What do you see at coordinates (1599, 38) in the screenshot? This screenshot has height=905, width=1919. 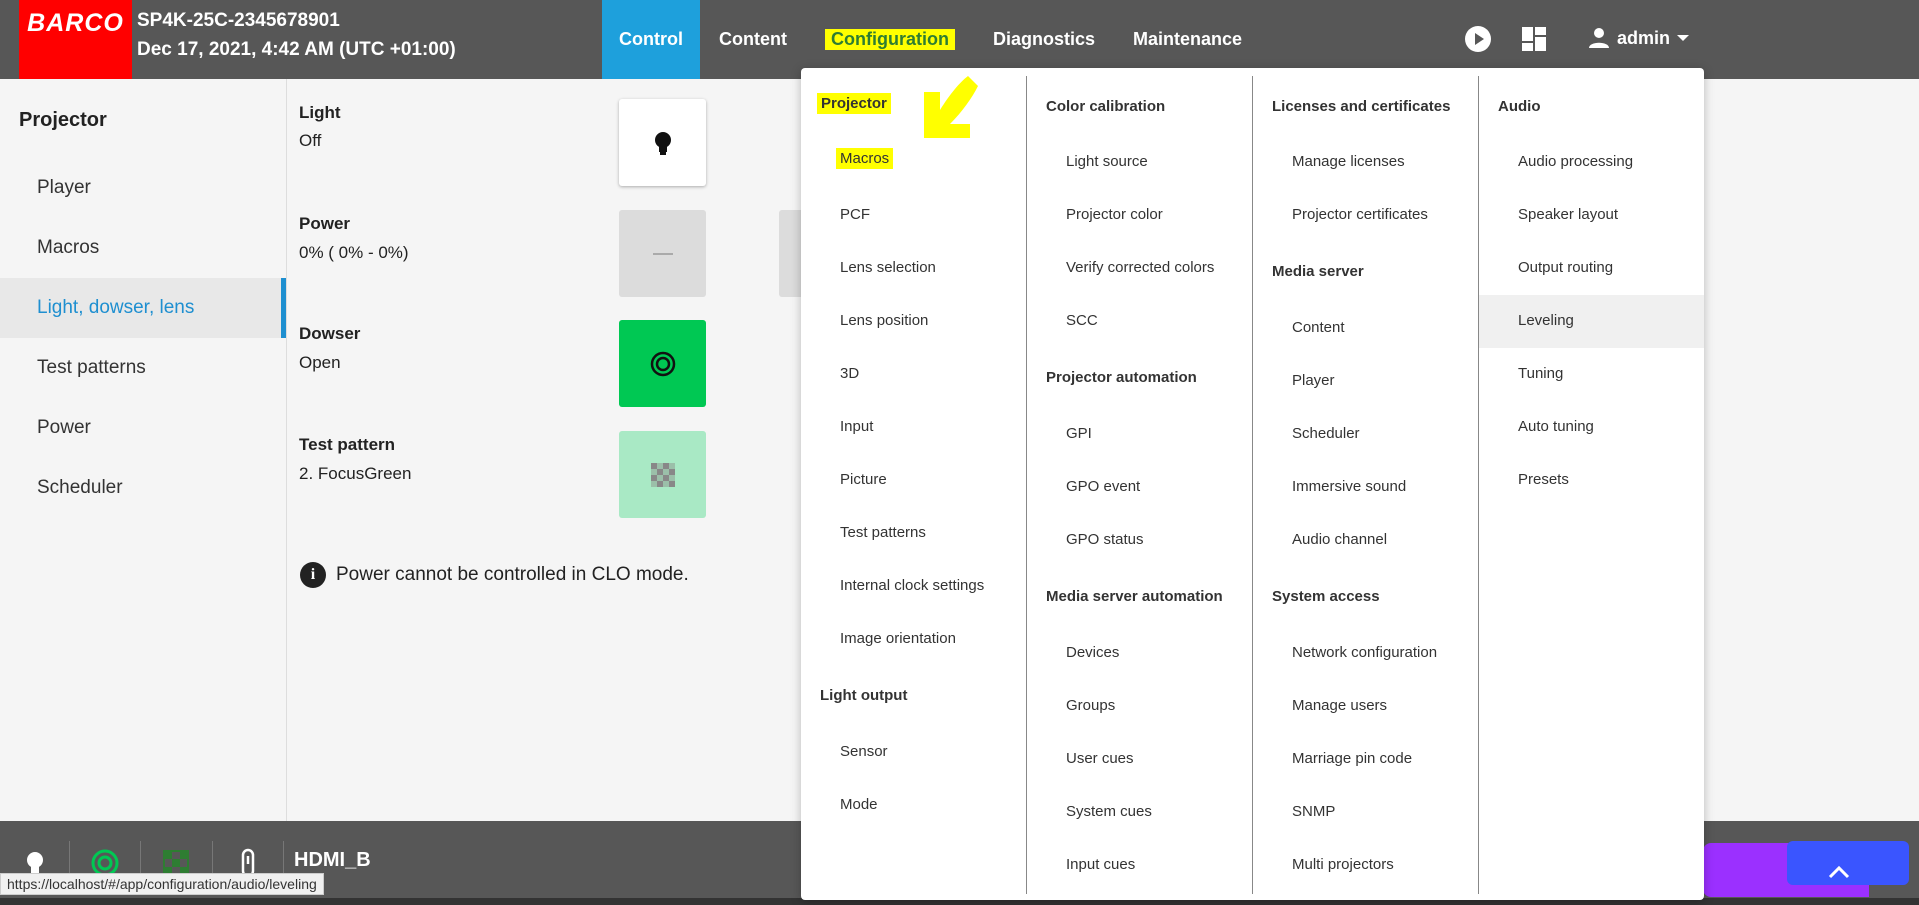 I see `user-icon` at bounding box center [1599, 38].